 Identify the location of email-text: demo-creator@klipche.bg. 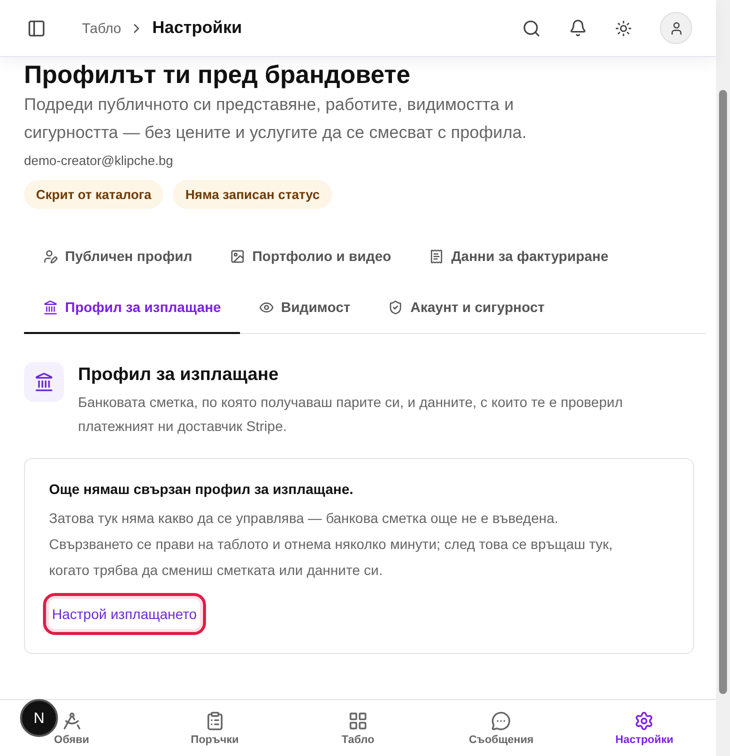
(99, 160).